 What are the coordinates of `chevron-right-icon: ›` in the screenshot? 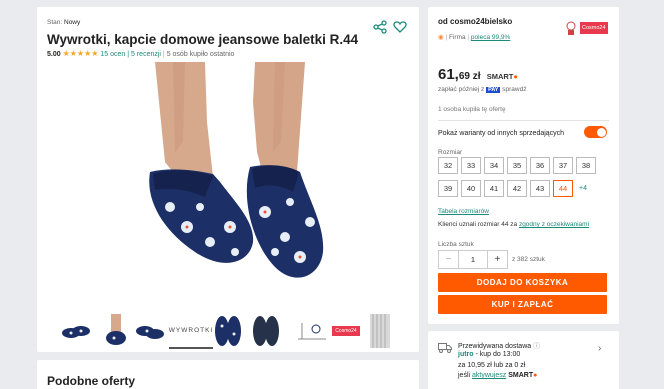 It's located at (599, 348).